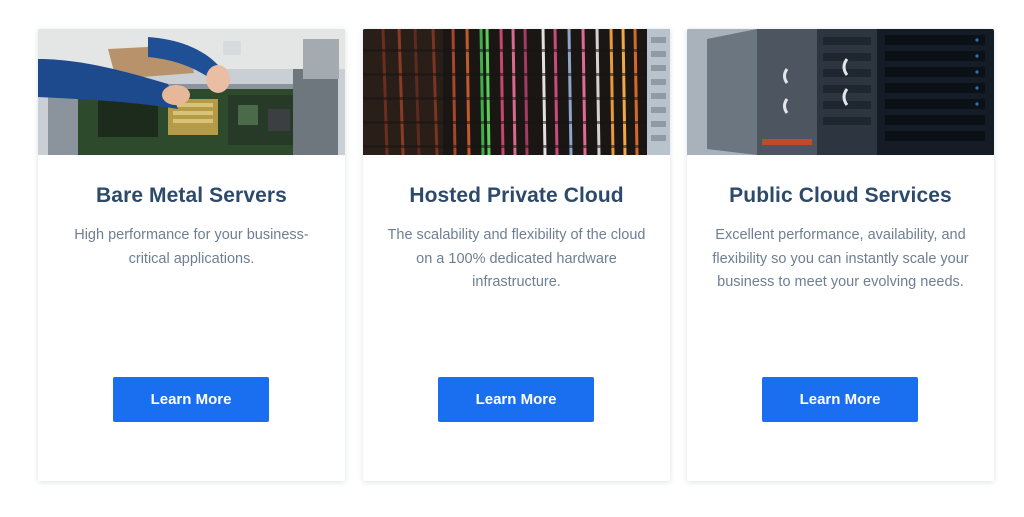  What do you see at coordinates (840, 92) in the screenshot?
I see `server-rack-aisle-image` at bounding box center [840, 92].